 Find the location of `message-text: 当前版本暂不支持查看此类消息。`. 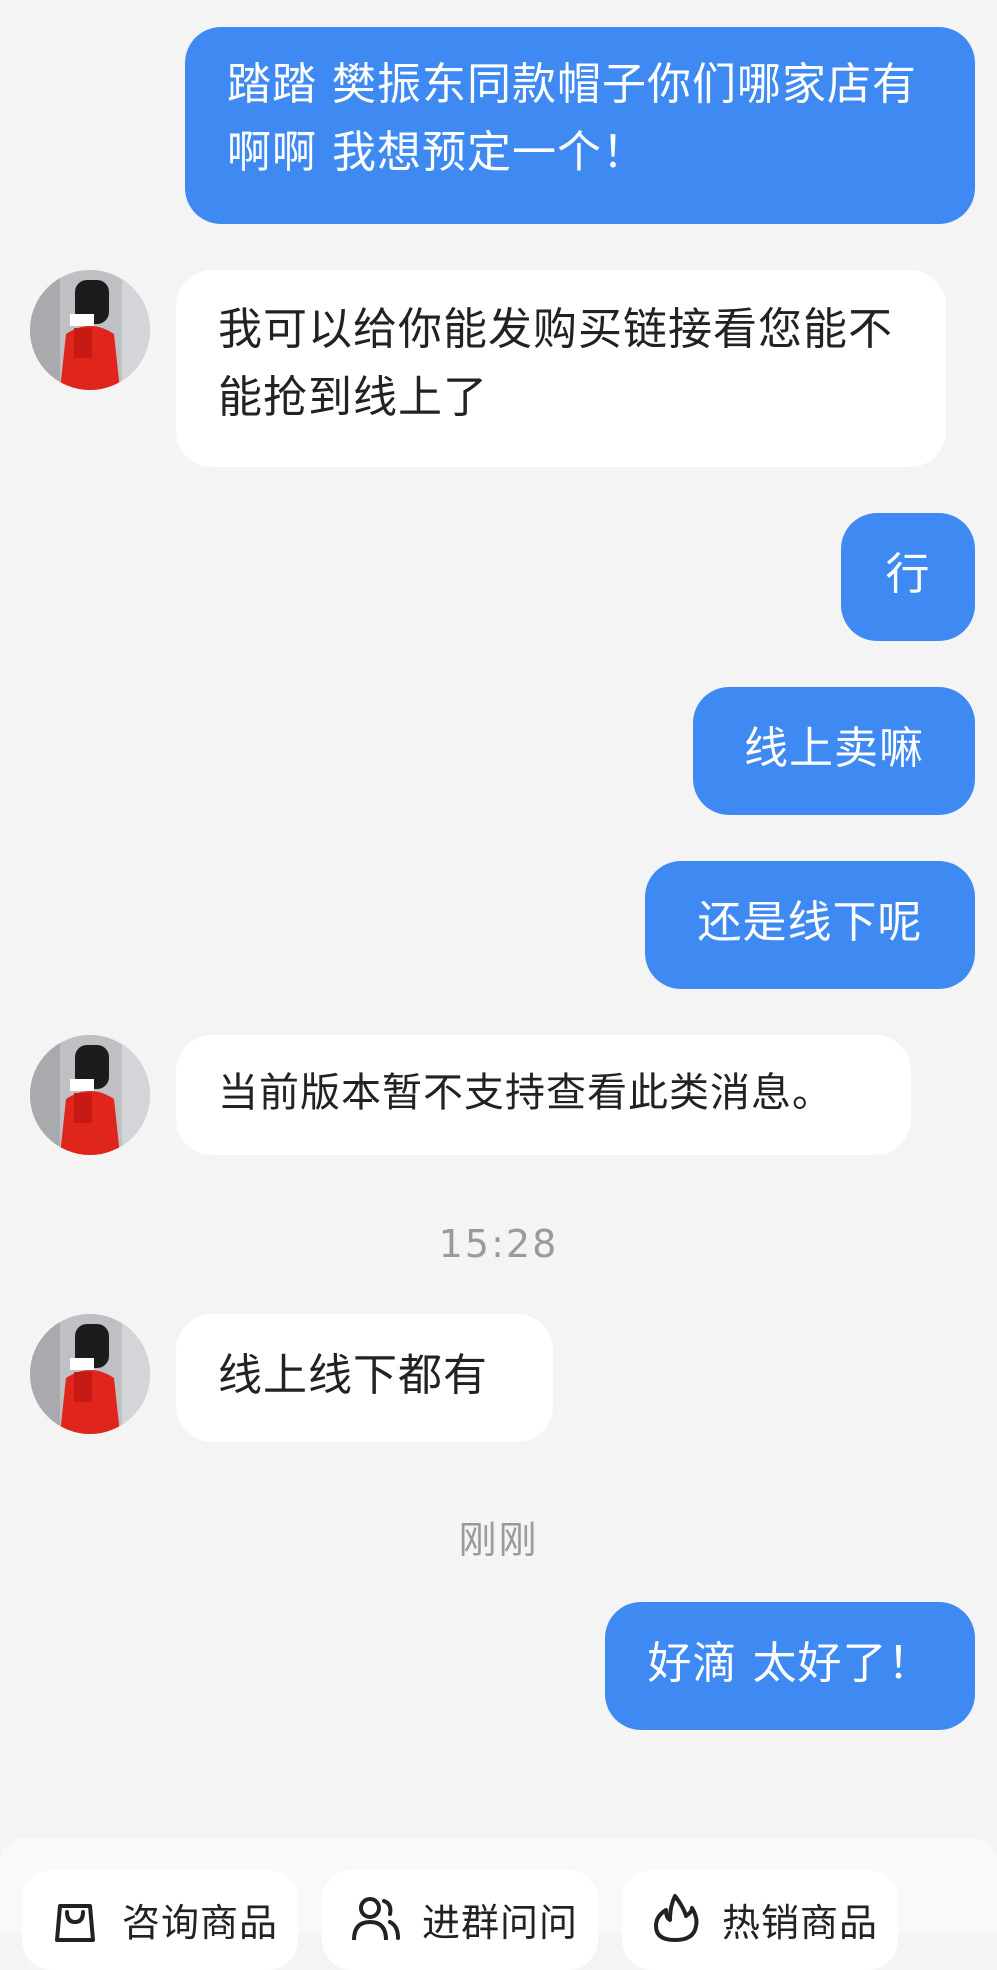

message-text: 当前版本暂不支持查看此类消息。 is located at coordinates (525, 1093).